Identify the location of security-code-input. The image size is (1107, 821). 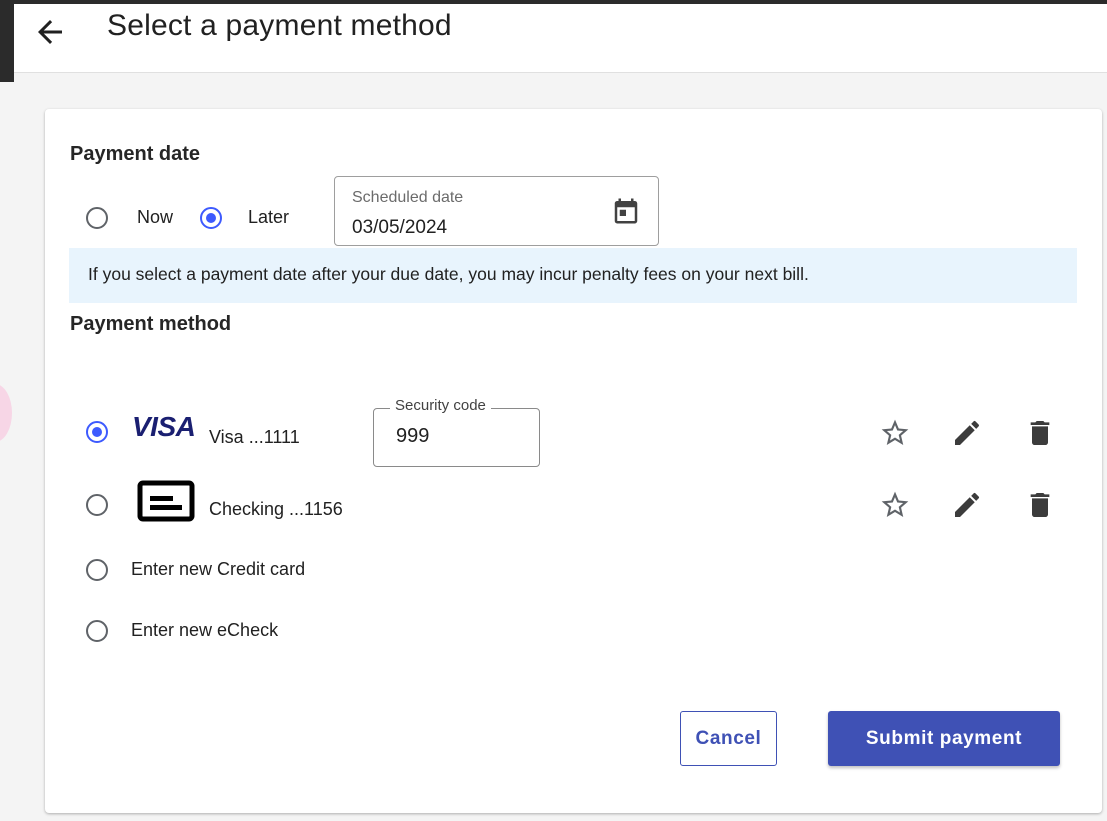
(461, 436).